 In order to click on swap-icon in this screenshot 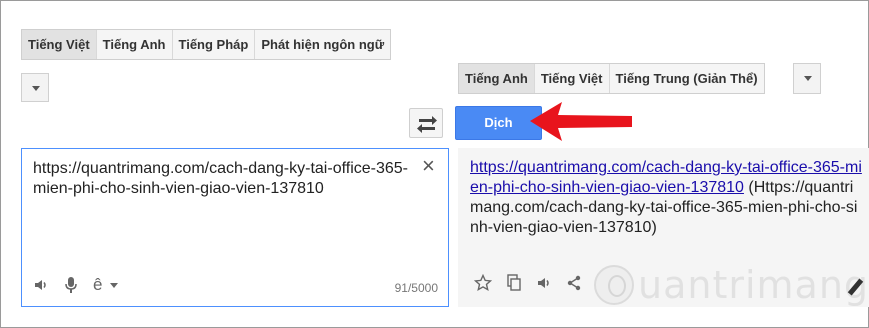, I will do `click(427, 124)`.